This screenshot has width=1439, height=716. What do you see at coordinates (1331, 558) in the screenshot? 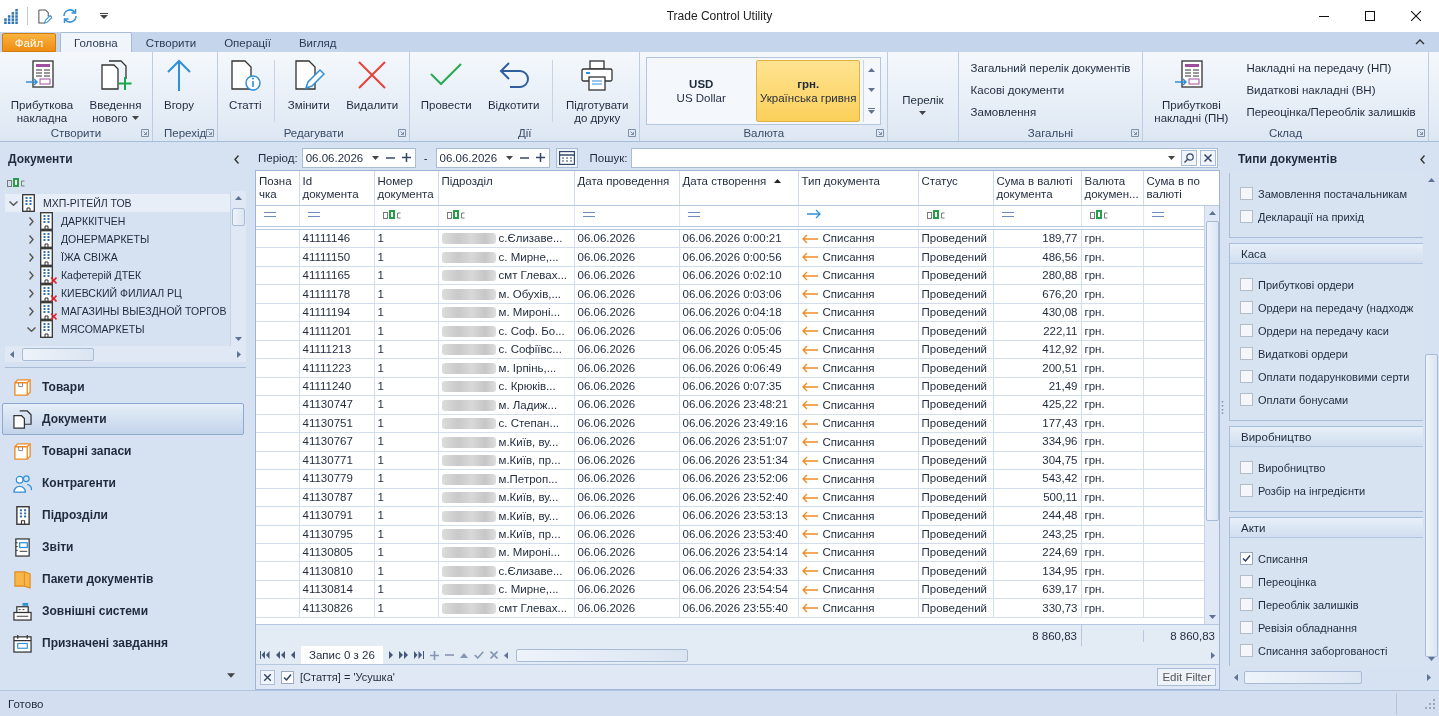
I see `checkbox-option: Списання` at bounding box center [1331, 558].